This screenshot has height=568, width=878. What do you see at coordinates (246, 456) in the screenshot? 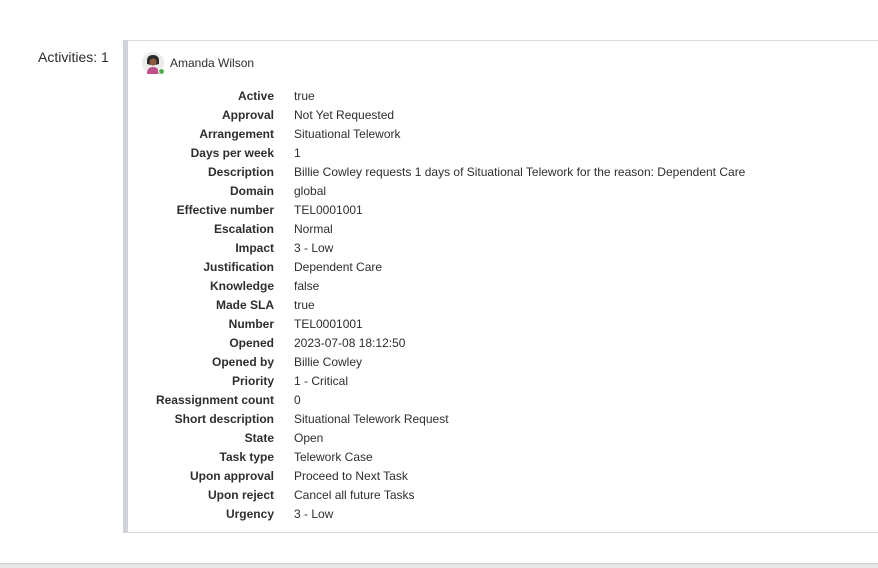
I see `field-label: Task type` at bounding box center [246, 456].